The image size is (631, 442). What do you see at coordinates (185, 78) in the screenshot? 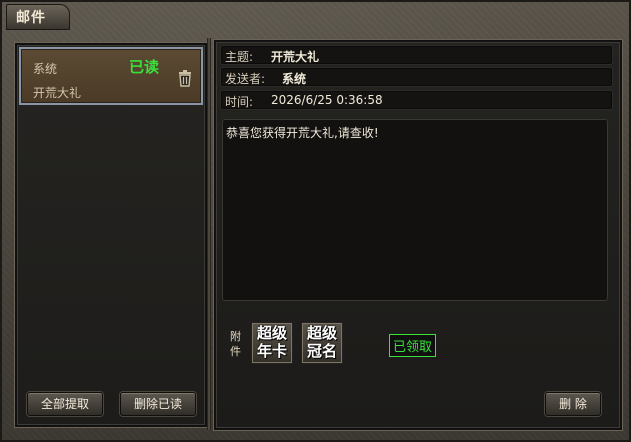
I see `trash-icon` at bounding box center [185, 78].